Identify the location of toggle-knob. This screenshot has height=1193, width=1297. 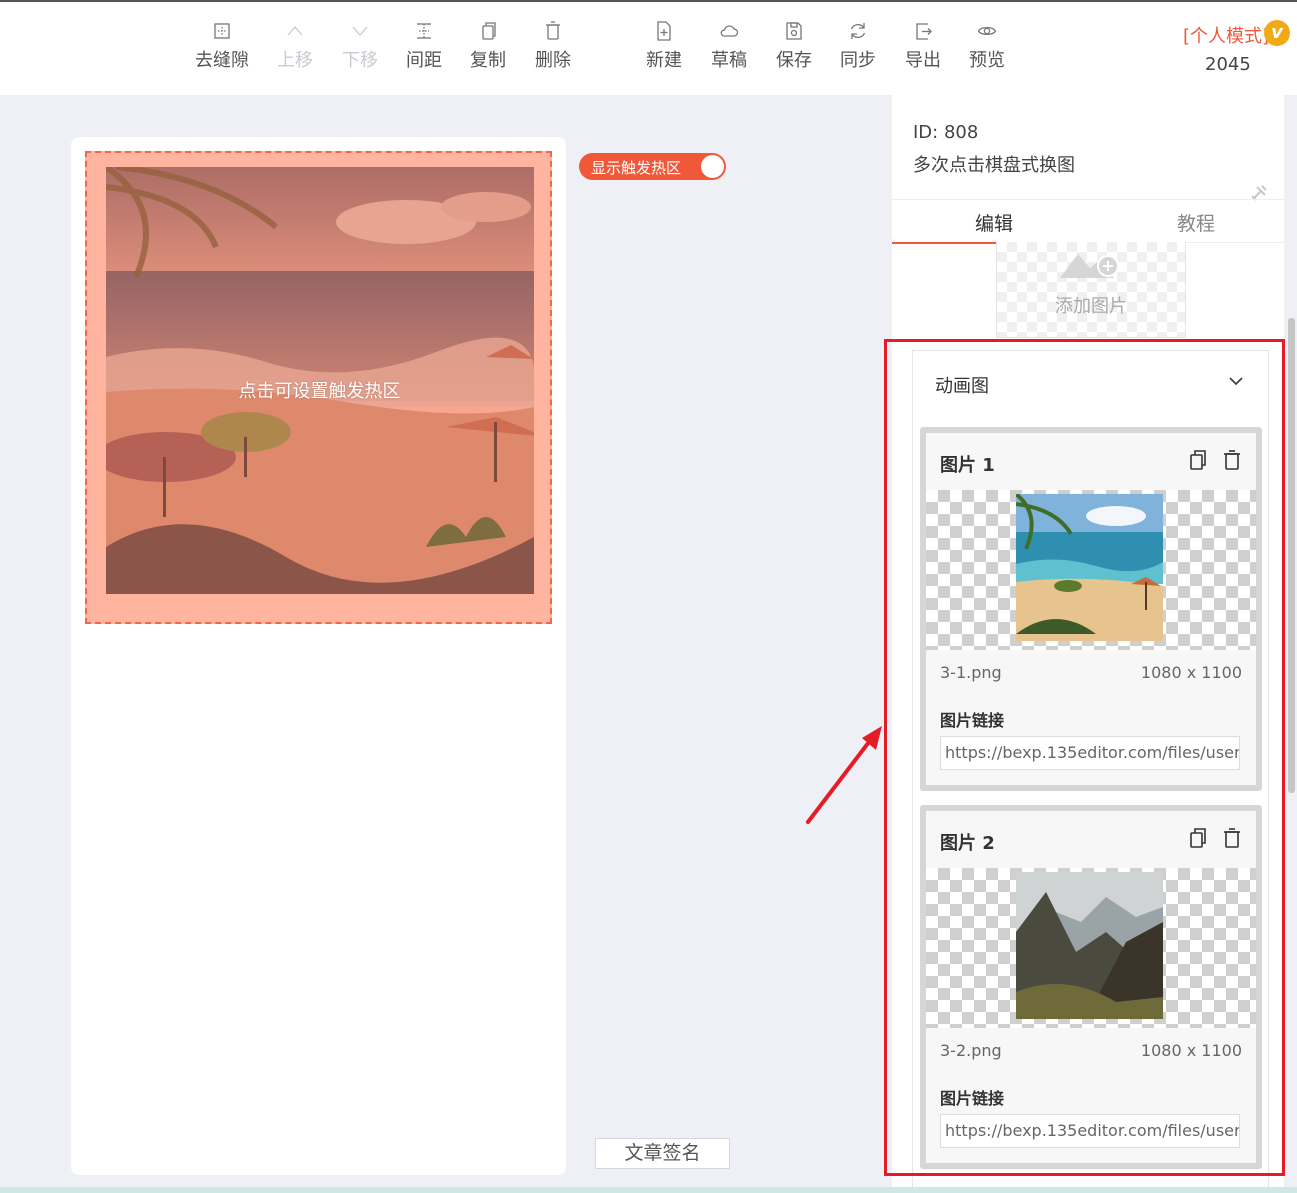
(712, 166).